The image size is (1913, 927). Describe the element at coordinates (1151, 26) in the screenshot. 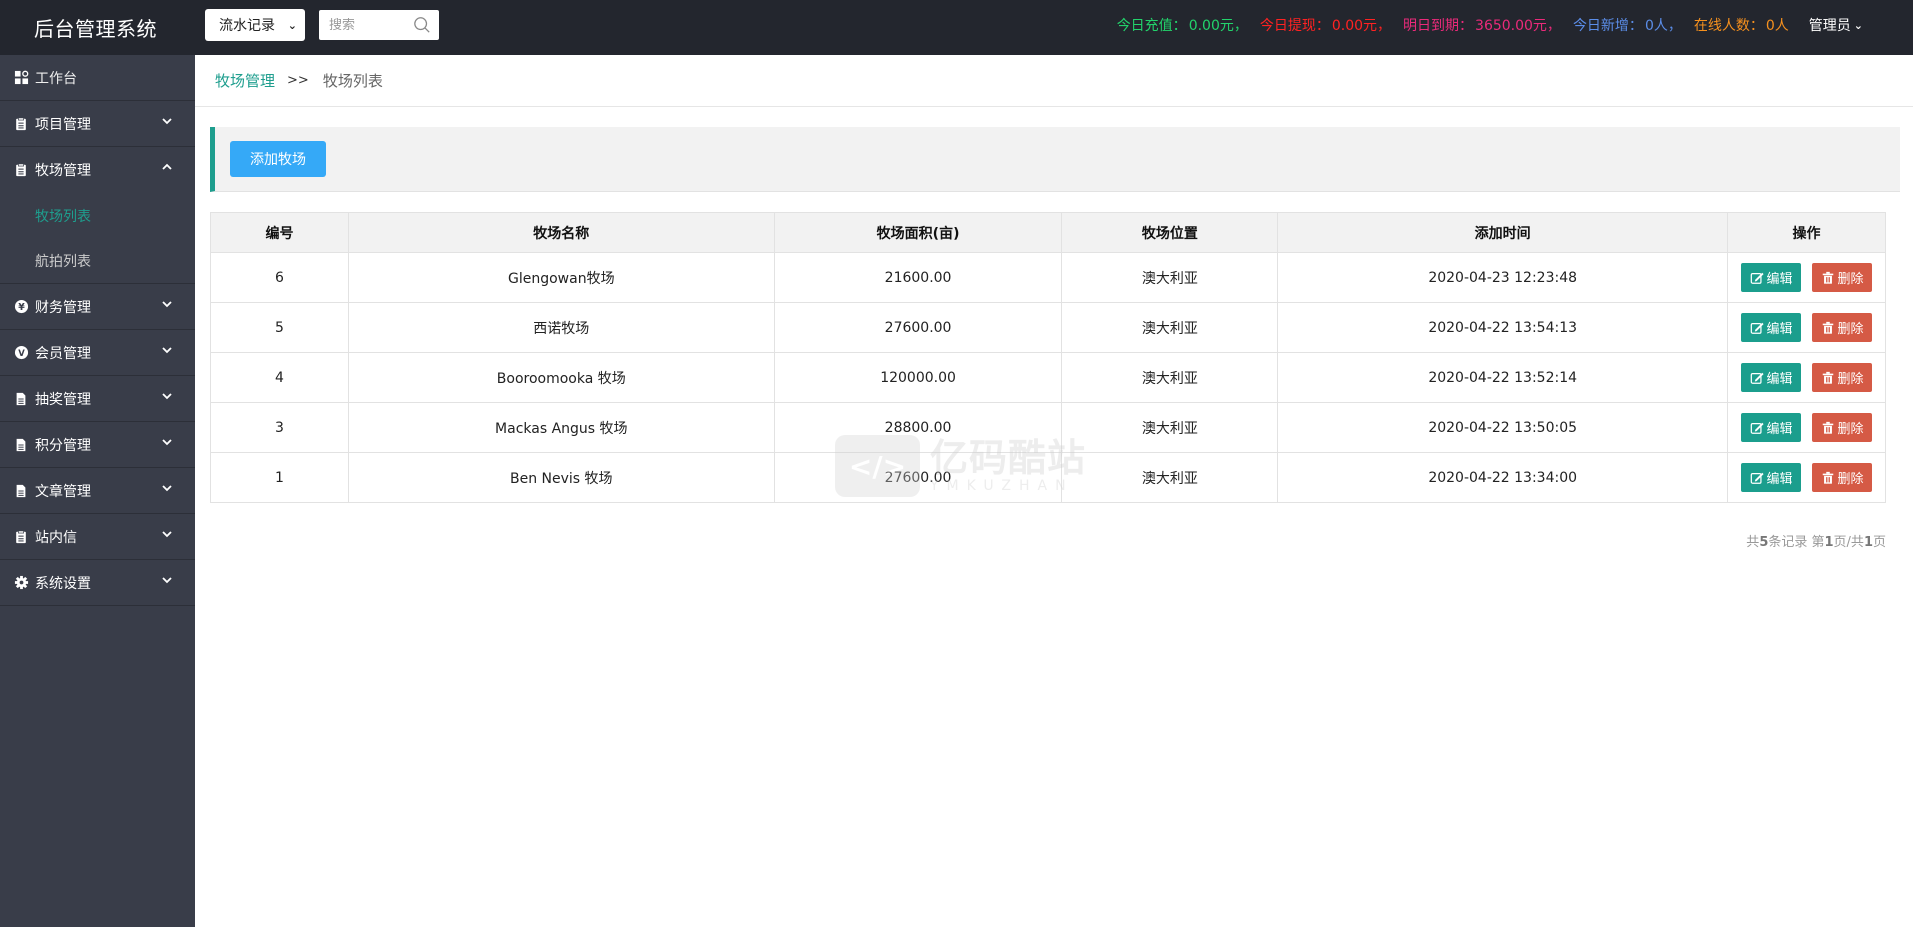

I see `stat-label: 今日充值：` at that location.